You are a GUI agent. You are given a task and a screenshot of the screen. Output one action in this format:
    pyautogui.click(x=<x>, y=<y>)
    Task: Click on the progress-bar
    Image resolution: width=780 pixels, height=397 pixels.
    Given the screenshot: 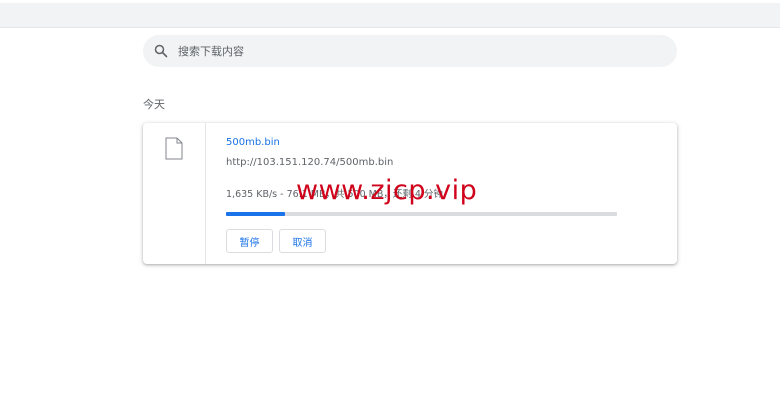 What is the action you would take?
    pyautogui.click(x=421, y=214)
    